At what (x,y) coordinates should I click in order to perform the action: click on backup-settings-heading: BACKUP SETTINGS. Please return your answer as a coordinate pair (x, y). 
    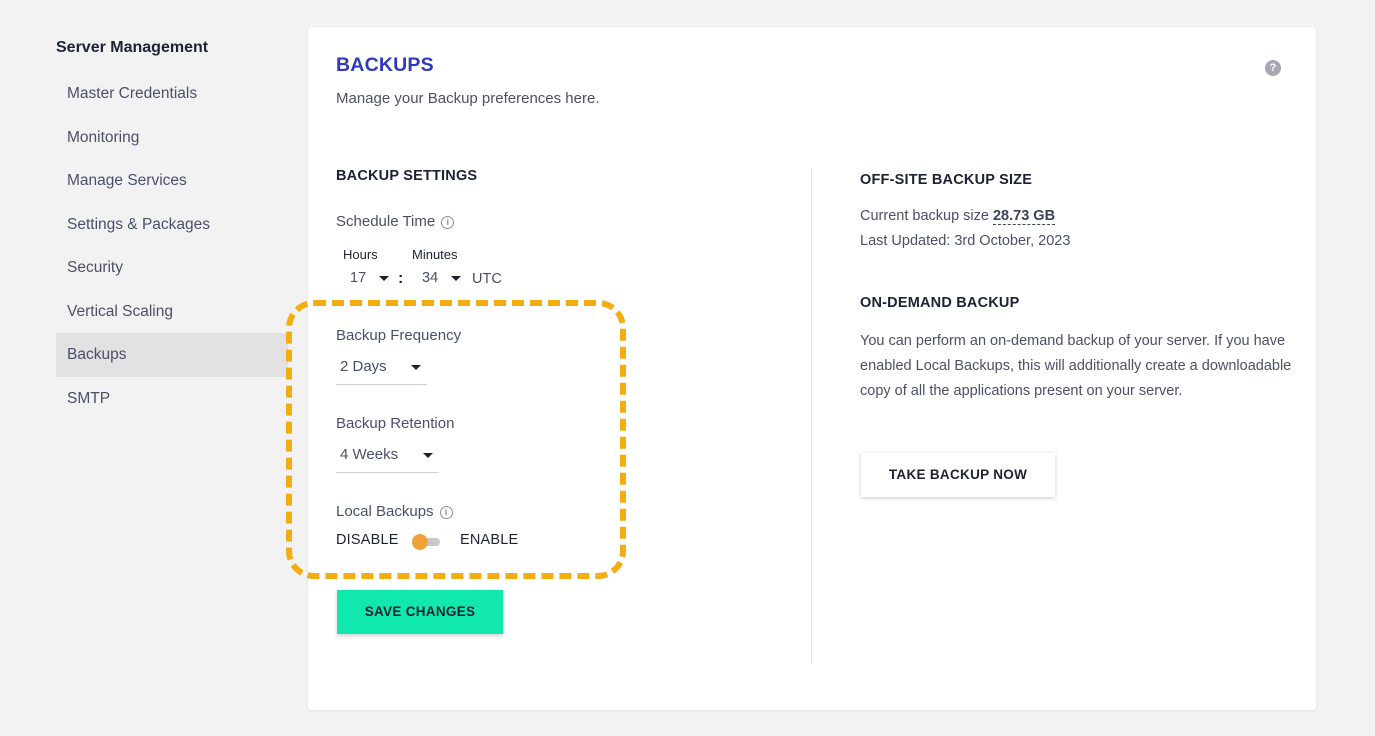
    Looking at the image, I should click on (407, 176).